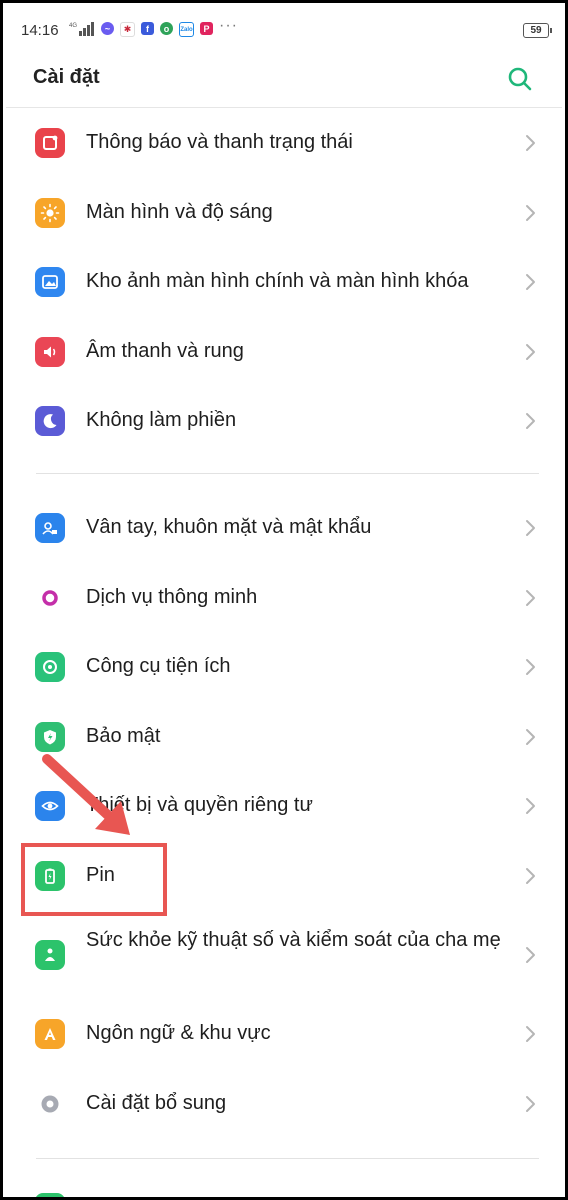 This screenshot has height=1200, width=568. What do you see at coordinates (219, 142) in the screenshot?
I see `settings-row-label: Thông báo và thanh trạng thái` at bounding box center [219, 142].